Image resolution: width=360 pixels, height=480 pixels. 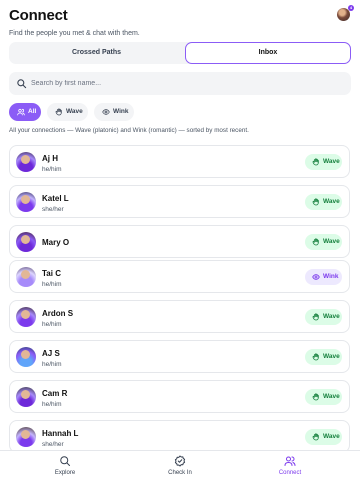 I want to click on search-input, so click(x=181, y=83).